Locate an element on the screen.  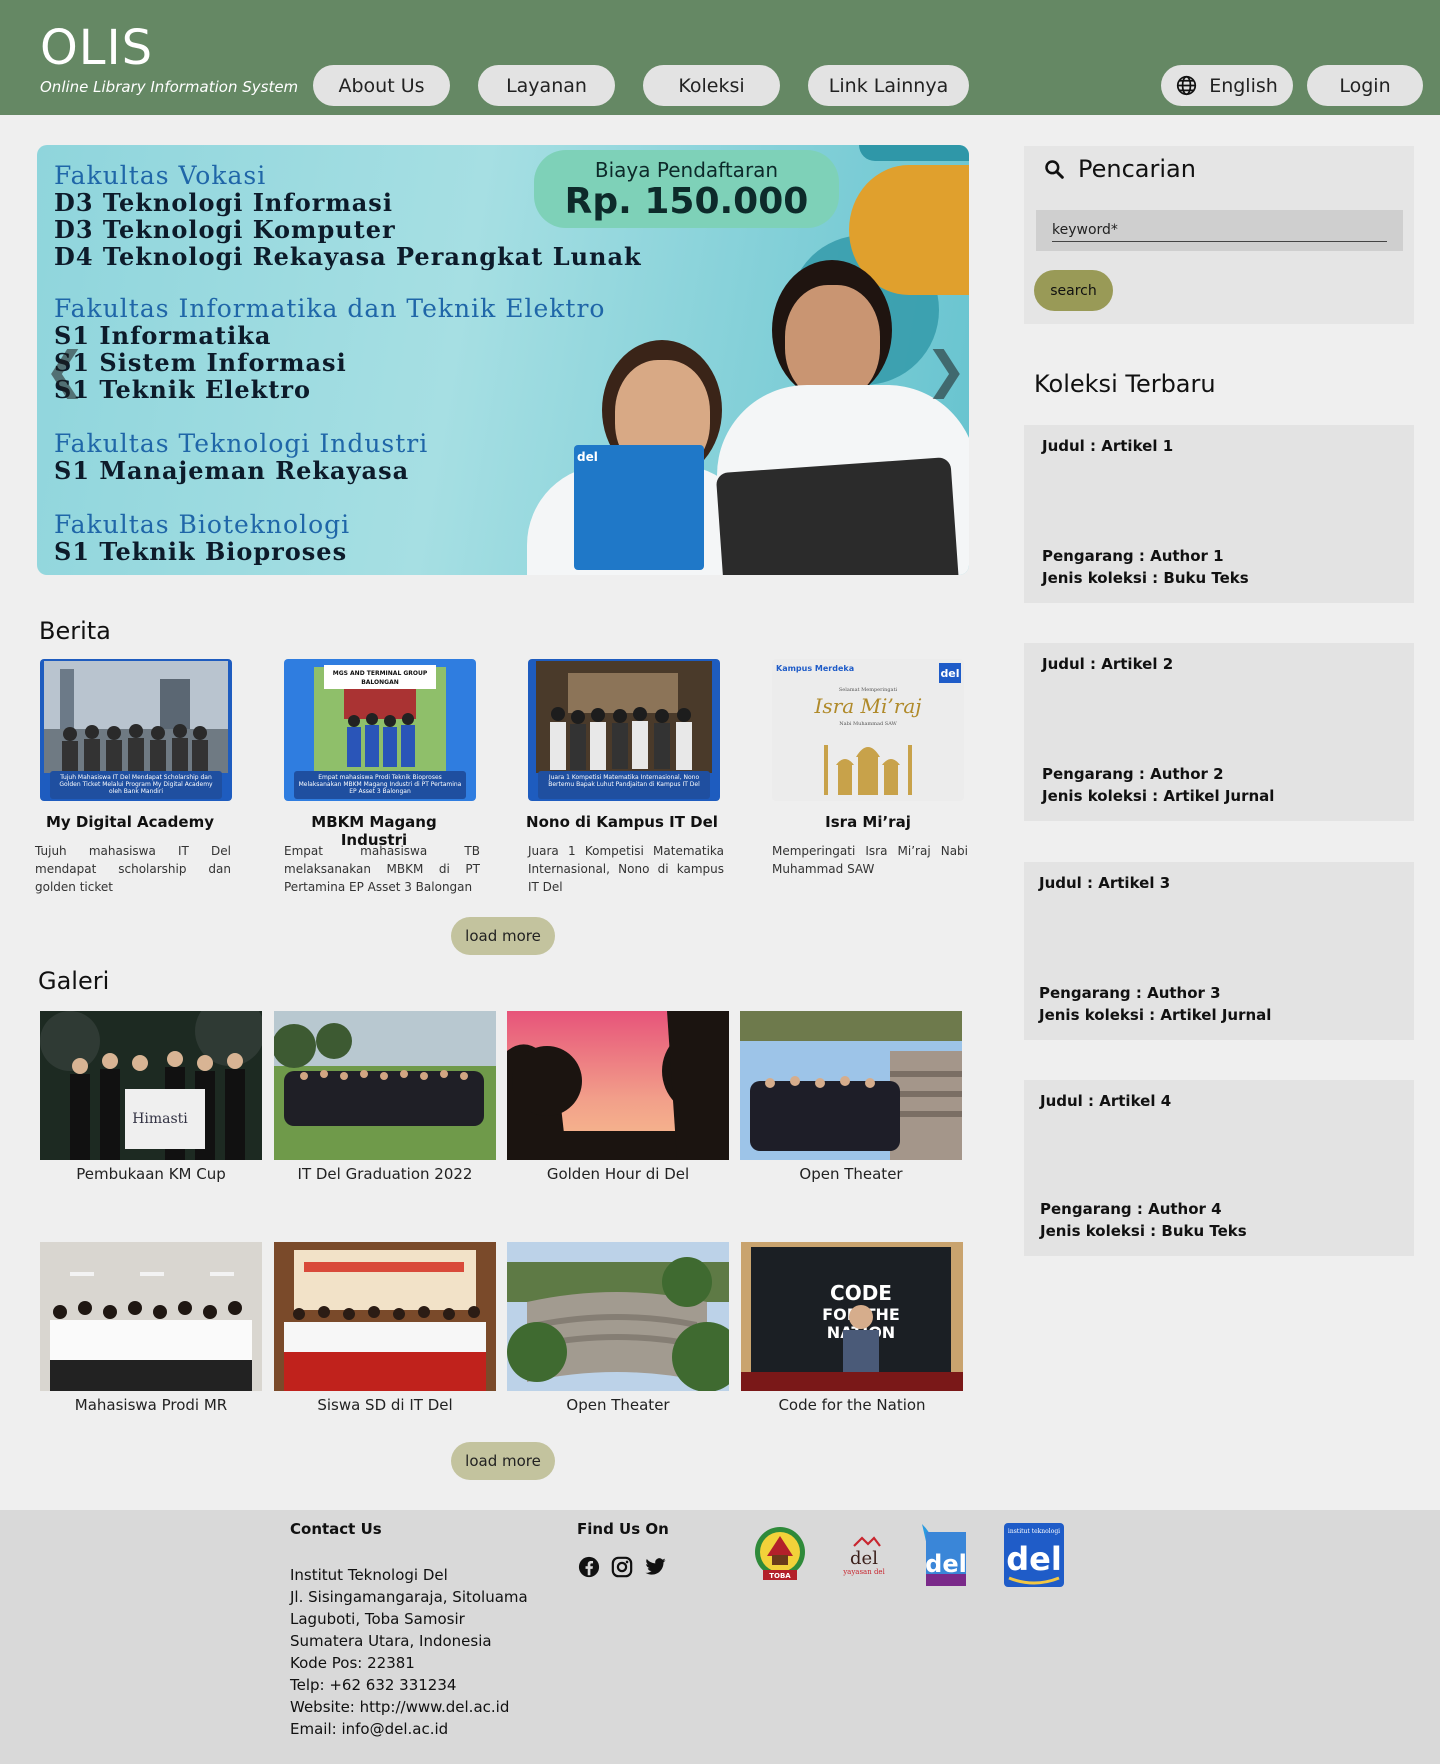
program-name: D3 Teknologi Informasi is located at coordinates (223, 202).